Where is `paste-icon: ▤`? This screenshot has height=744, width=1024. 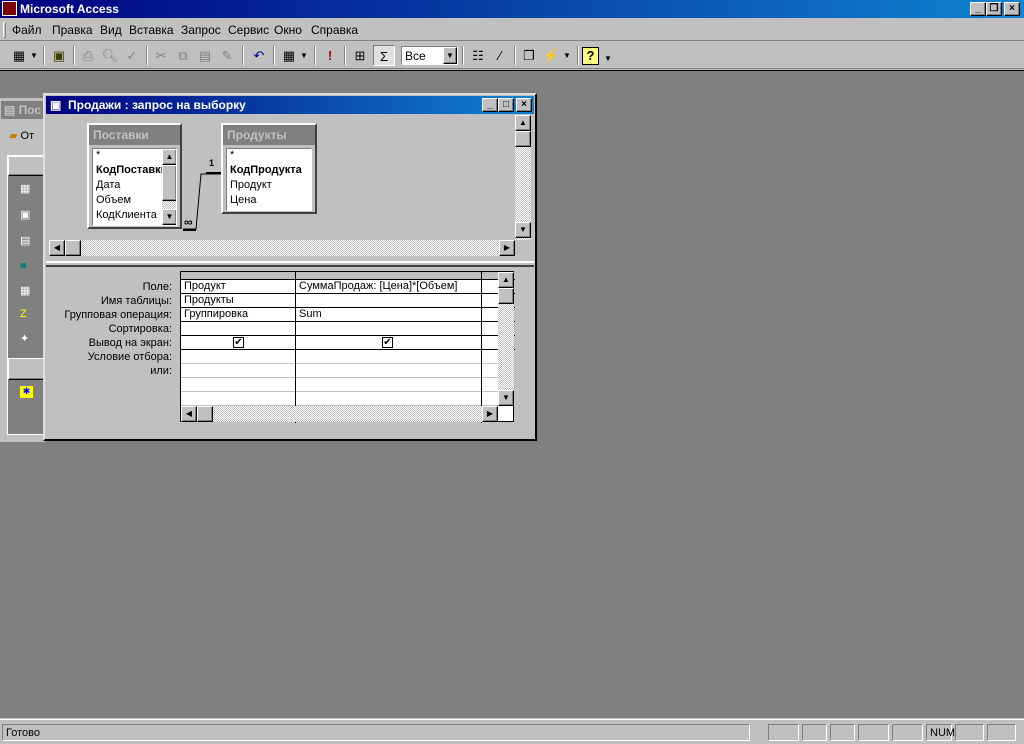 paste-icon: ▤ is located at coordinates (205, 55).